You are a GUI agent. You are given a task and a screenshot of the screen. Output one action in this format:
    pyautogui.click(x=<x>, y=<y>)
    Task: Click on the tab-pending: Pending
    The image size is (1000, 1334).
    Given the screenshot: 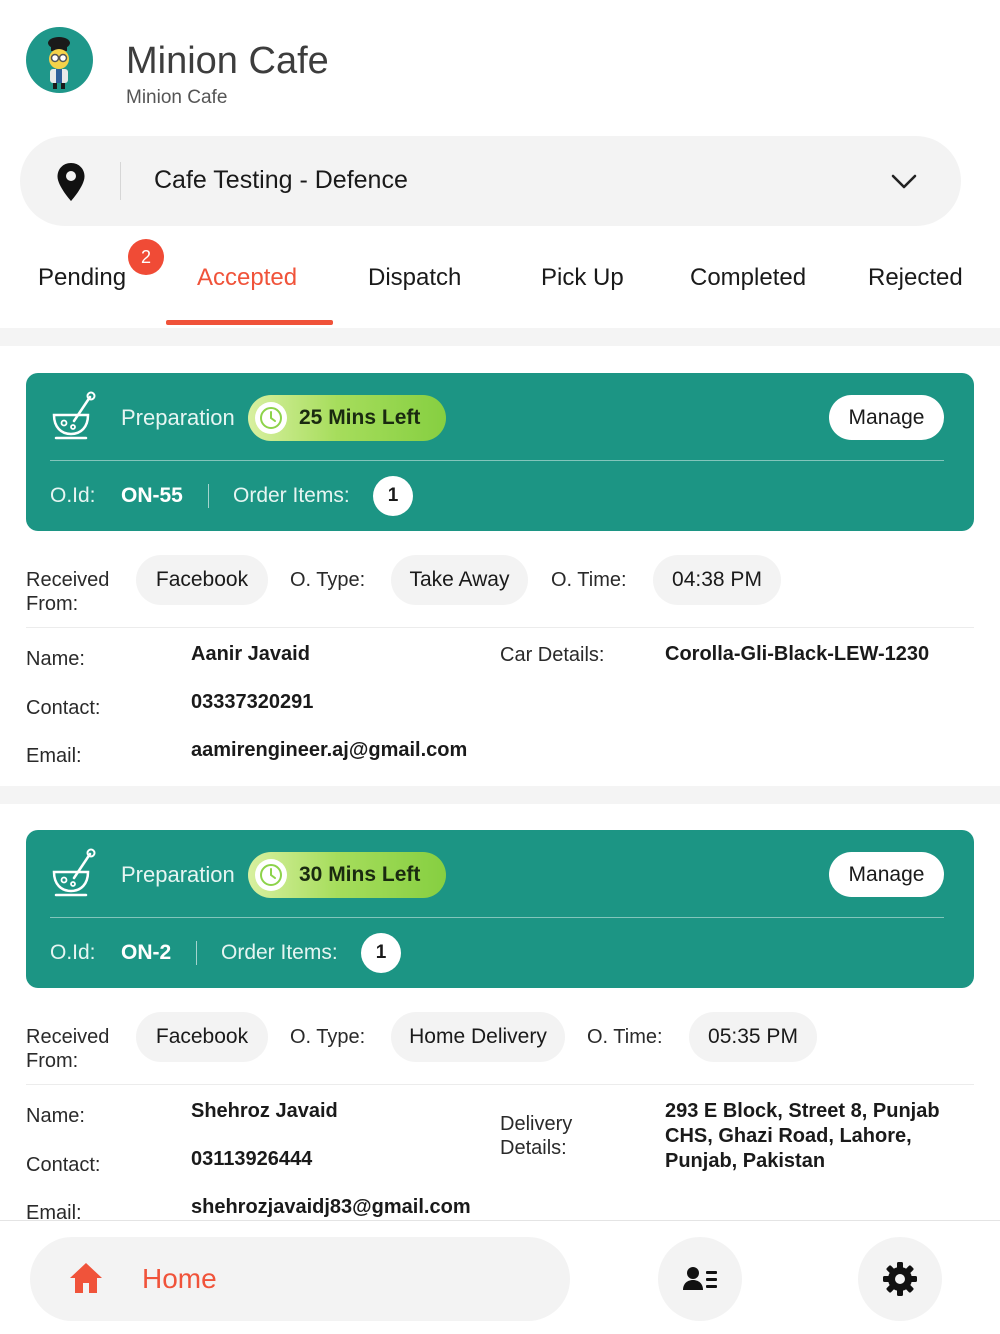 What is the action you would take?
    pyautogui.click(x=82, y=278)
    